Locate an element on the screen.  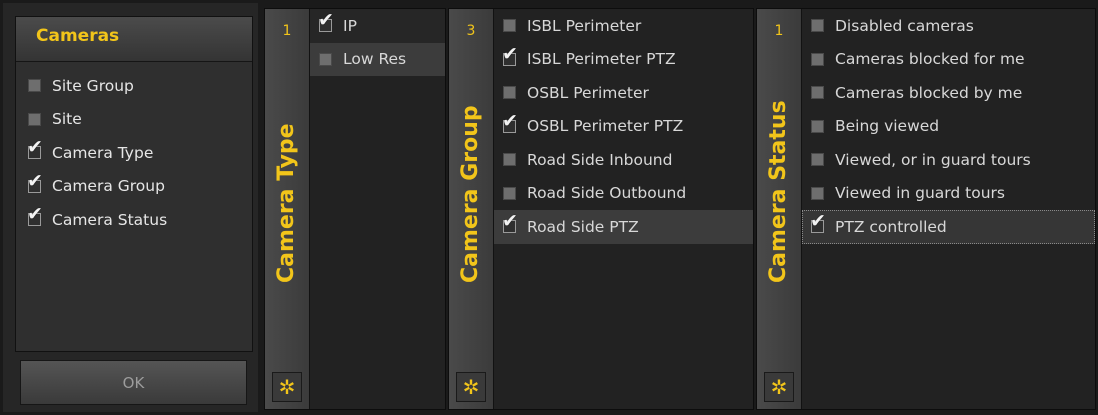
filter-label: Camera Group is located at coordinates (108, 186).